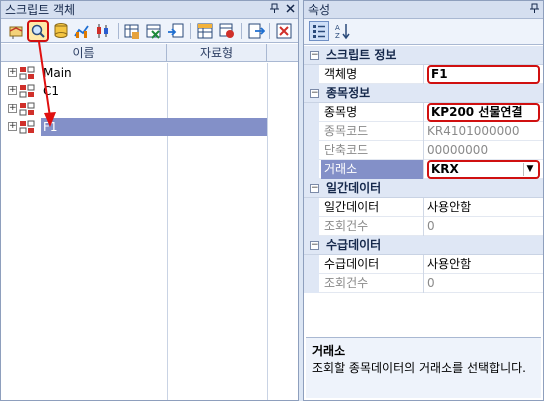 The image size is (544, 401). Describe the element at coordinates (423, 93) in the screenshot. I see `category-symbol-info: − 종목정보` at that location.